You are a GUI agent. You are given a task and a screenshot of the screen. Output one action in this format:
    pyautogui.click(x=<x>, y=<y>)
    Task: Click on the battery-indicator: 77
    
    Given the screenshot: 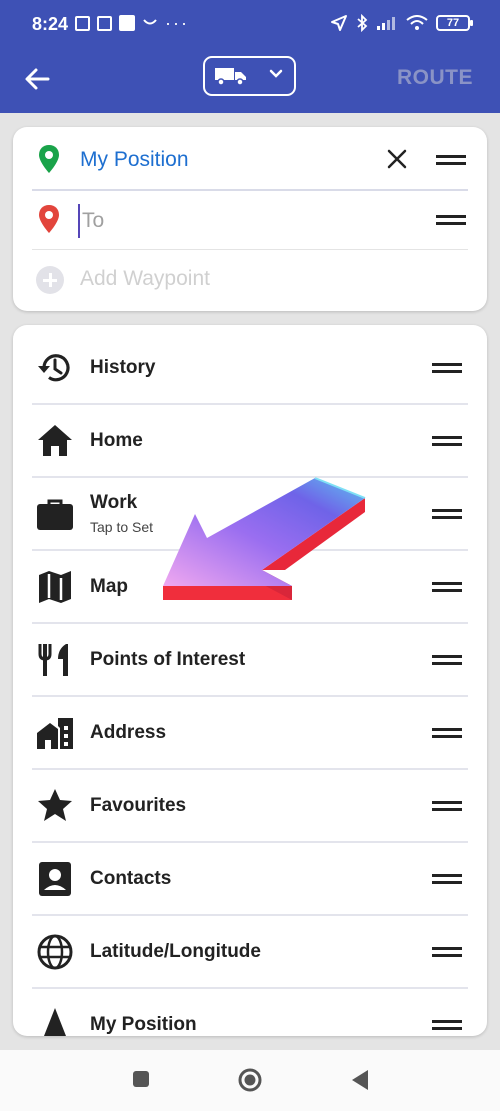 What is the action you would take?
    pyautogui.click(x=454, y=23)
    